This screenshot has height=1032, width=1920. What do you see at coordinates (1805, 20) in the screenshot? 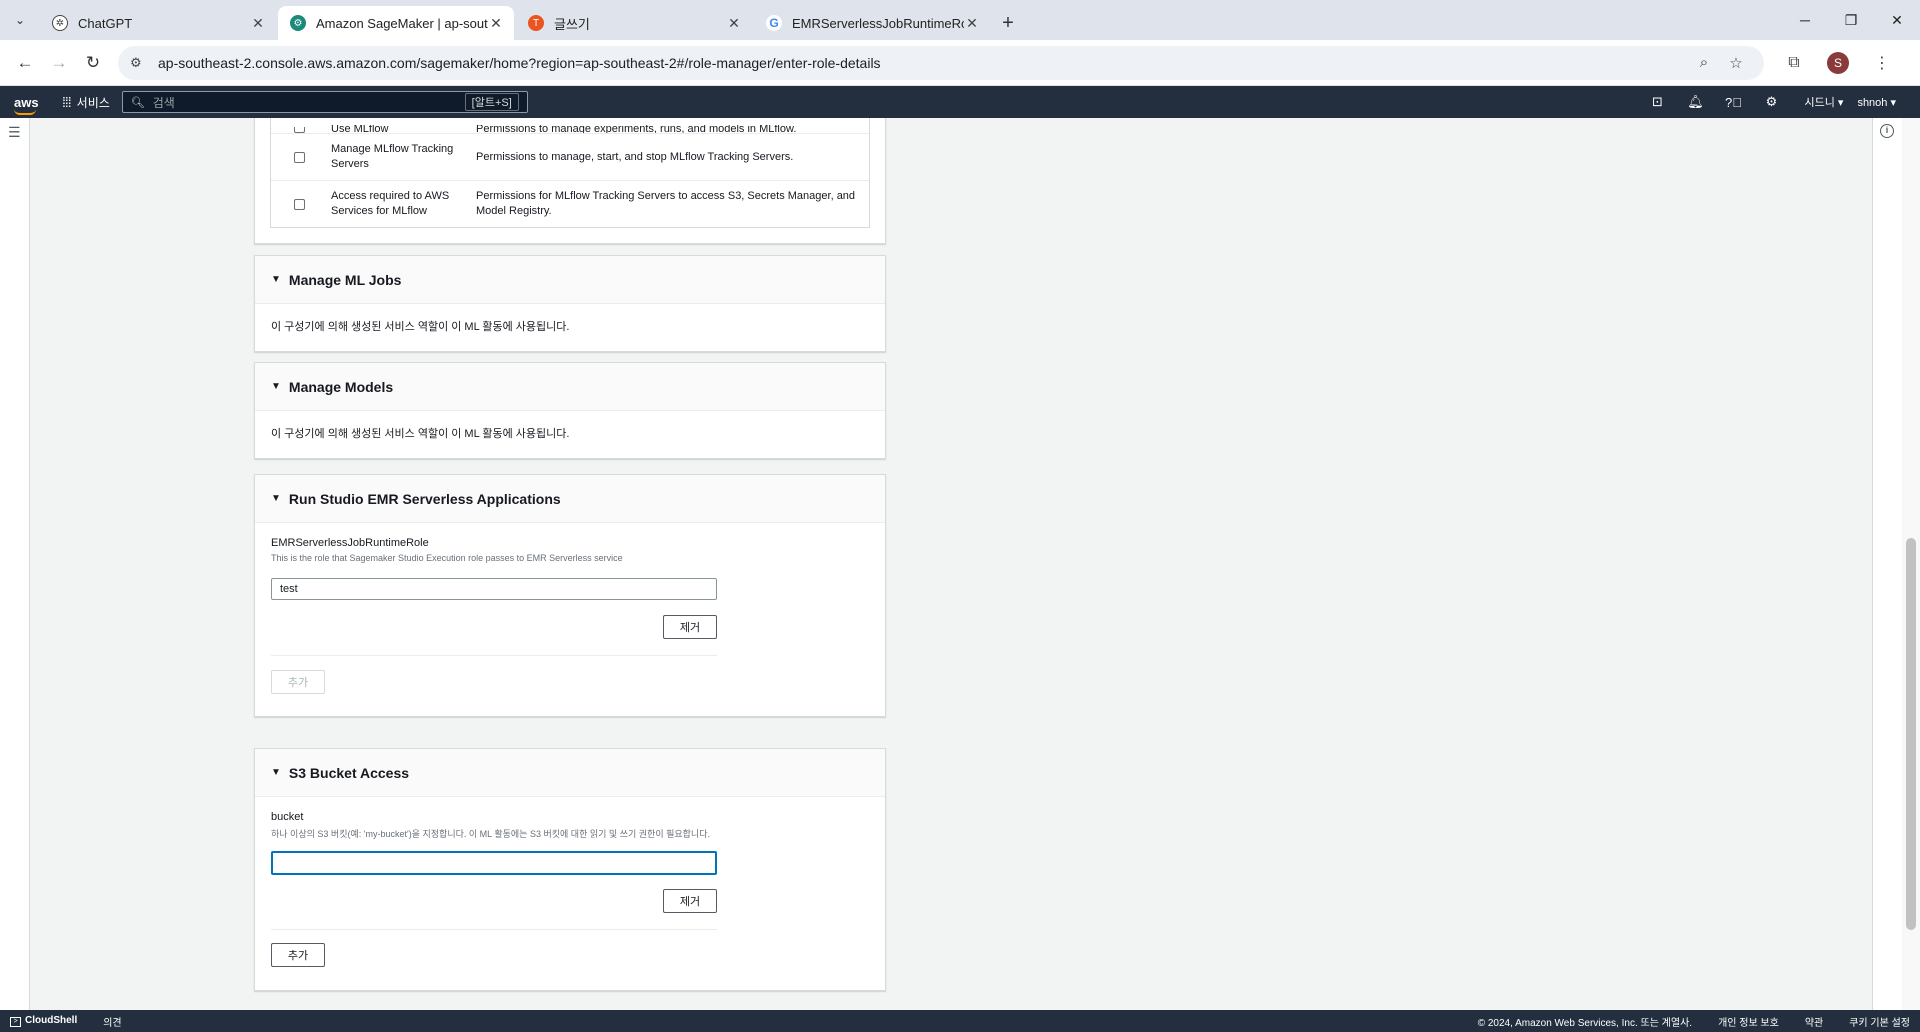
I see `minimize-icon: ─` at bounding box center [1805, 20].